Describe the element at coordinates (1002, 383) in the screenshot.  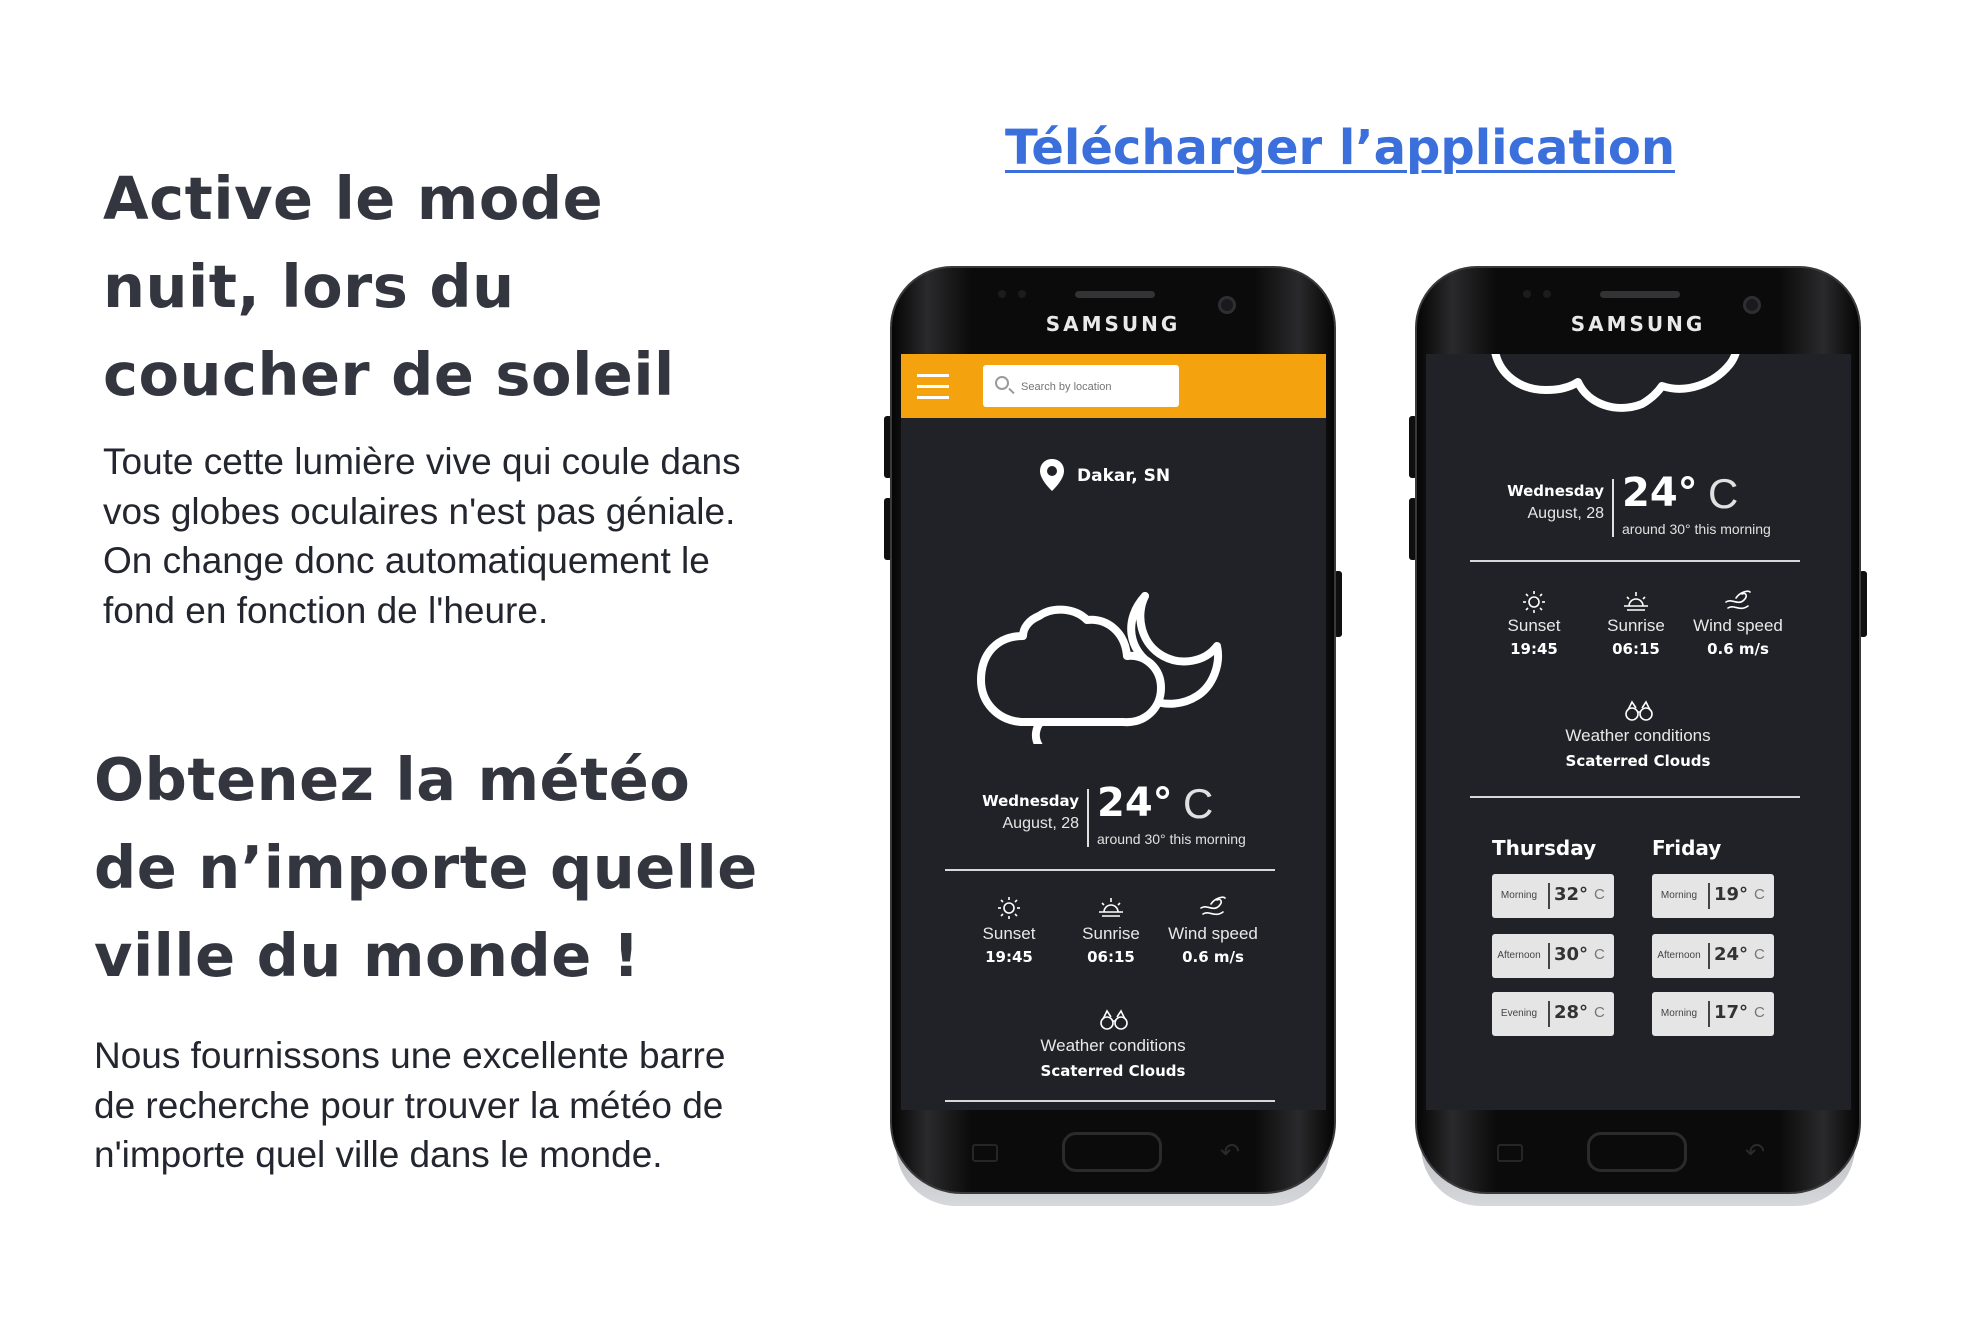
I see `search-icon` at that location.